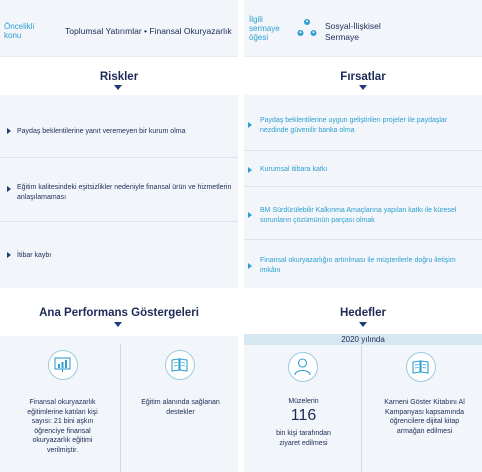  I want to click on opportunities-caret-icon, so click(363, 87).